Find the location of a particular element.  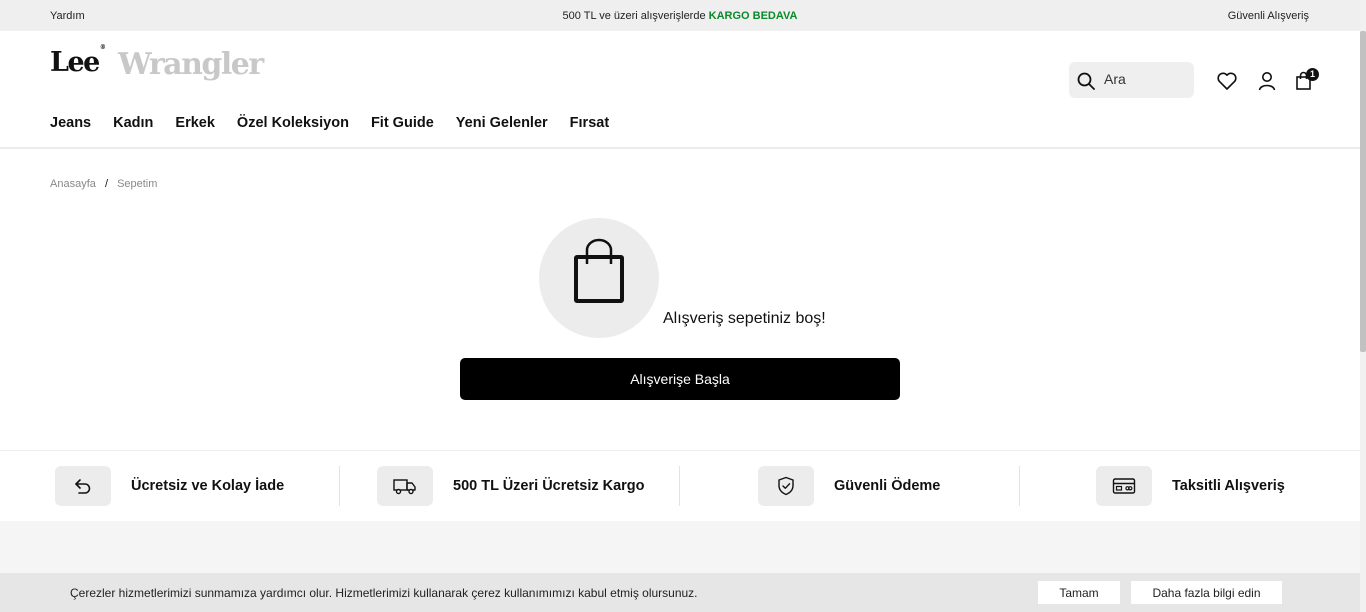

return-arrow-icon is located at coordinates (83, 486).